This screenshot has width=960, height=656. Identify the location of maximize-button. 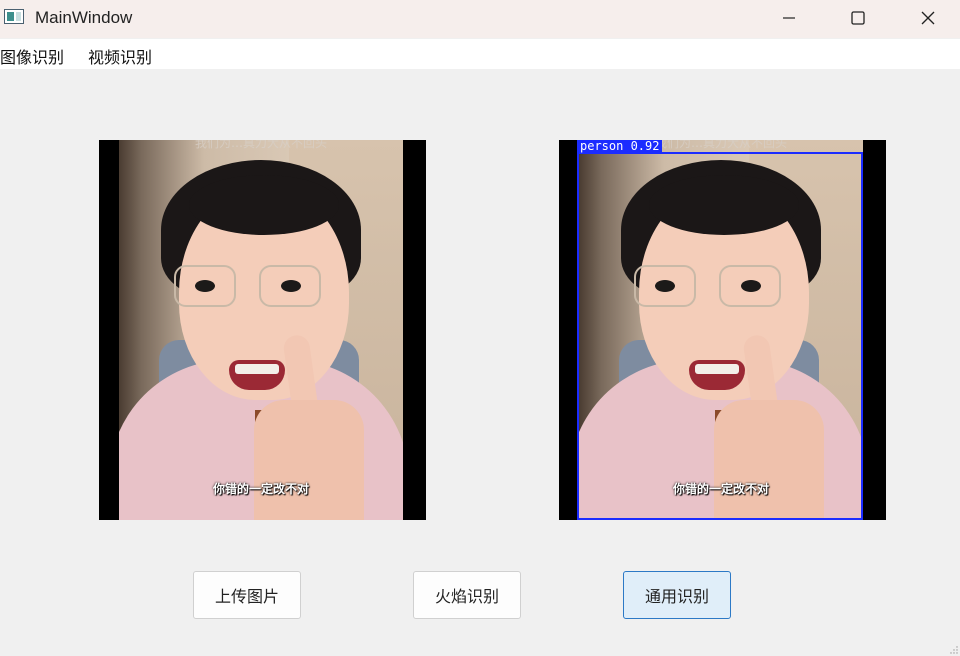
(858, 18).